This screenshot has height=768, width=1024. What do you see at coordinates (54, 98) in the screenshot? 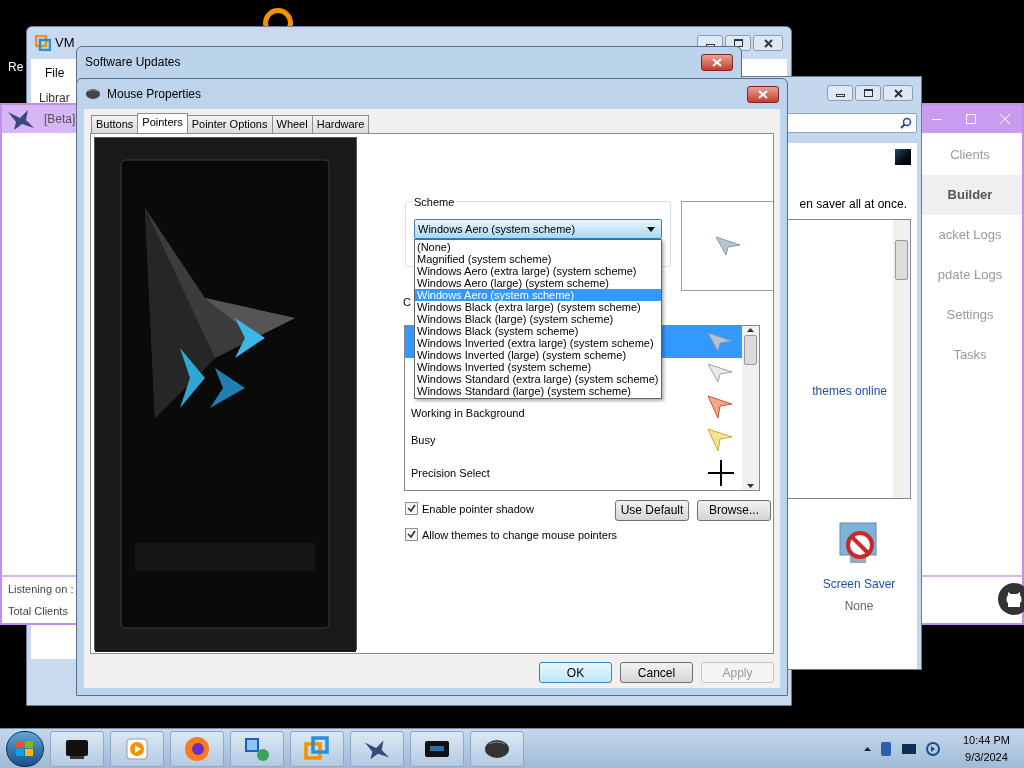
I see `sidebar-label: Librar` at bounding box center [54, 98].